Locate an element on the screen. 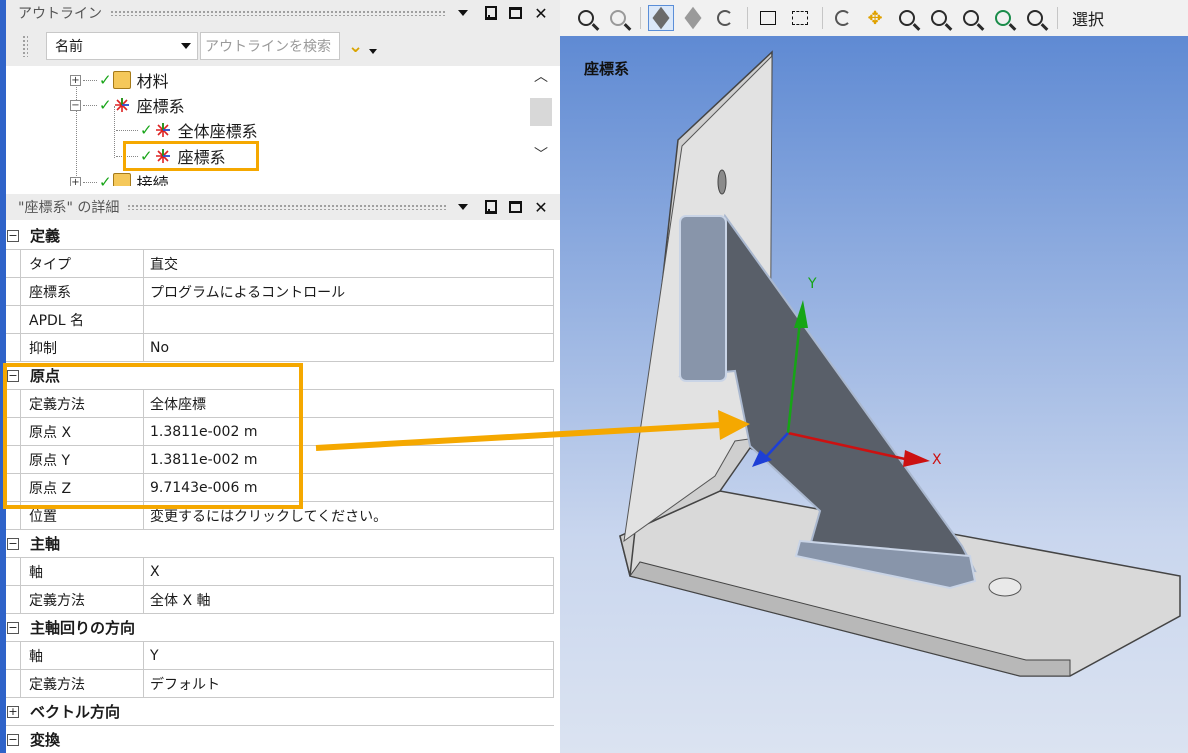 This screenshot has height=753, width=1188. details-property-value: No is located at coordinates (349, 347).